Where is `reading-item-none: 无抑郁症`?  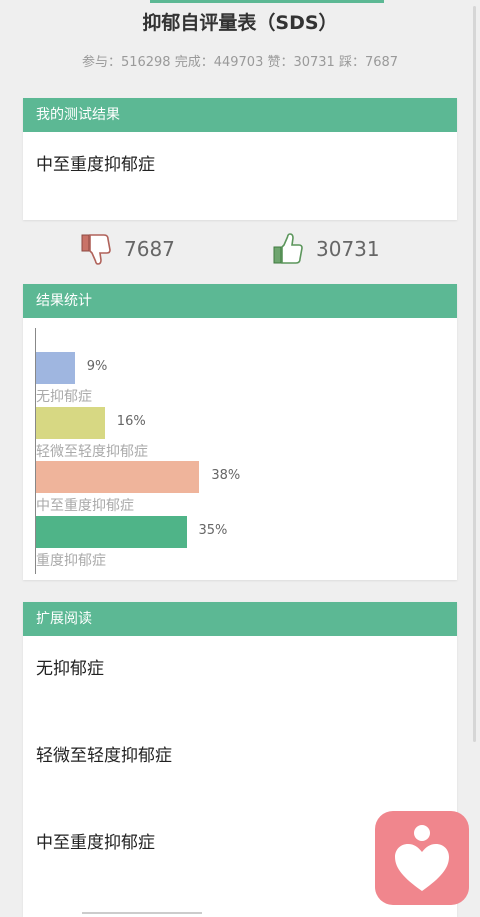 reading-item-none: 无抑郁症 is located at coordinates (70, 666).